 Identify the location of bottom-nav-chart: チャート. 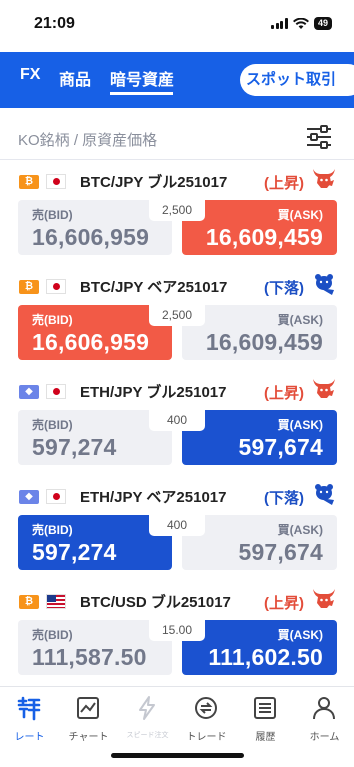
(88, 717).